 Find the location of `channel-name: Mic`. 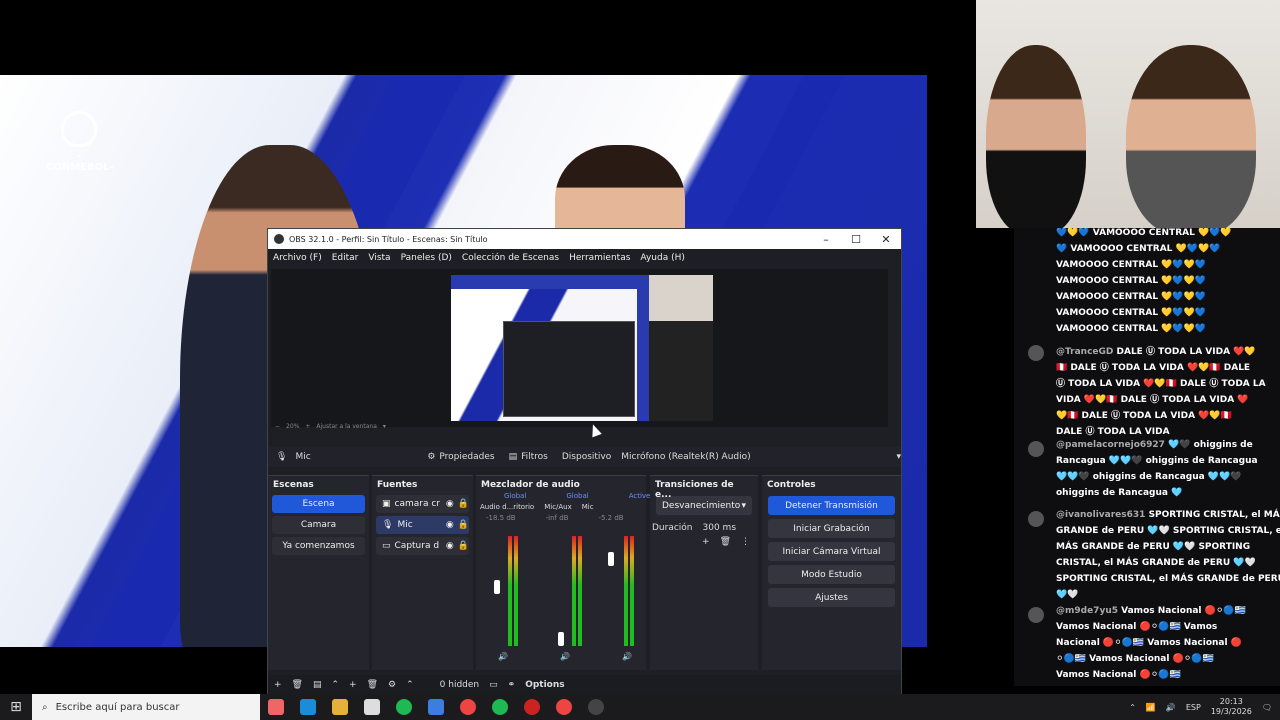

channel-name: Mic is located at coordinates (588, 507).